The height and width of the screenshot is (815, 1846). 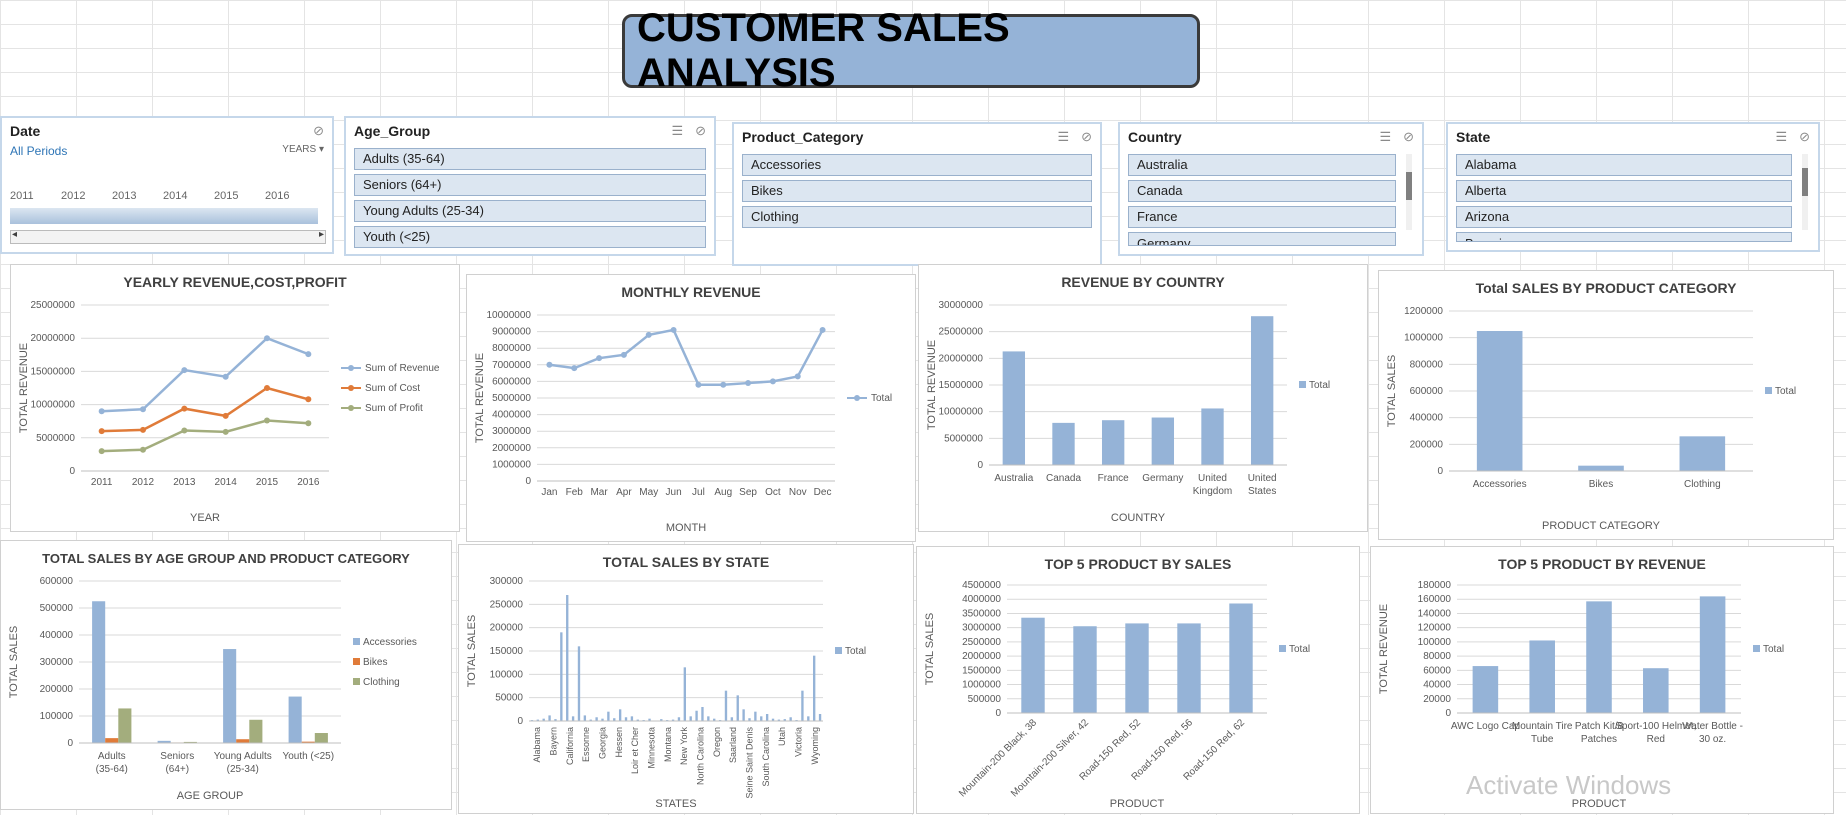 I want to click on y-tick-label: 2000000, so click(x=511, y=448).